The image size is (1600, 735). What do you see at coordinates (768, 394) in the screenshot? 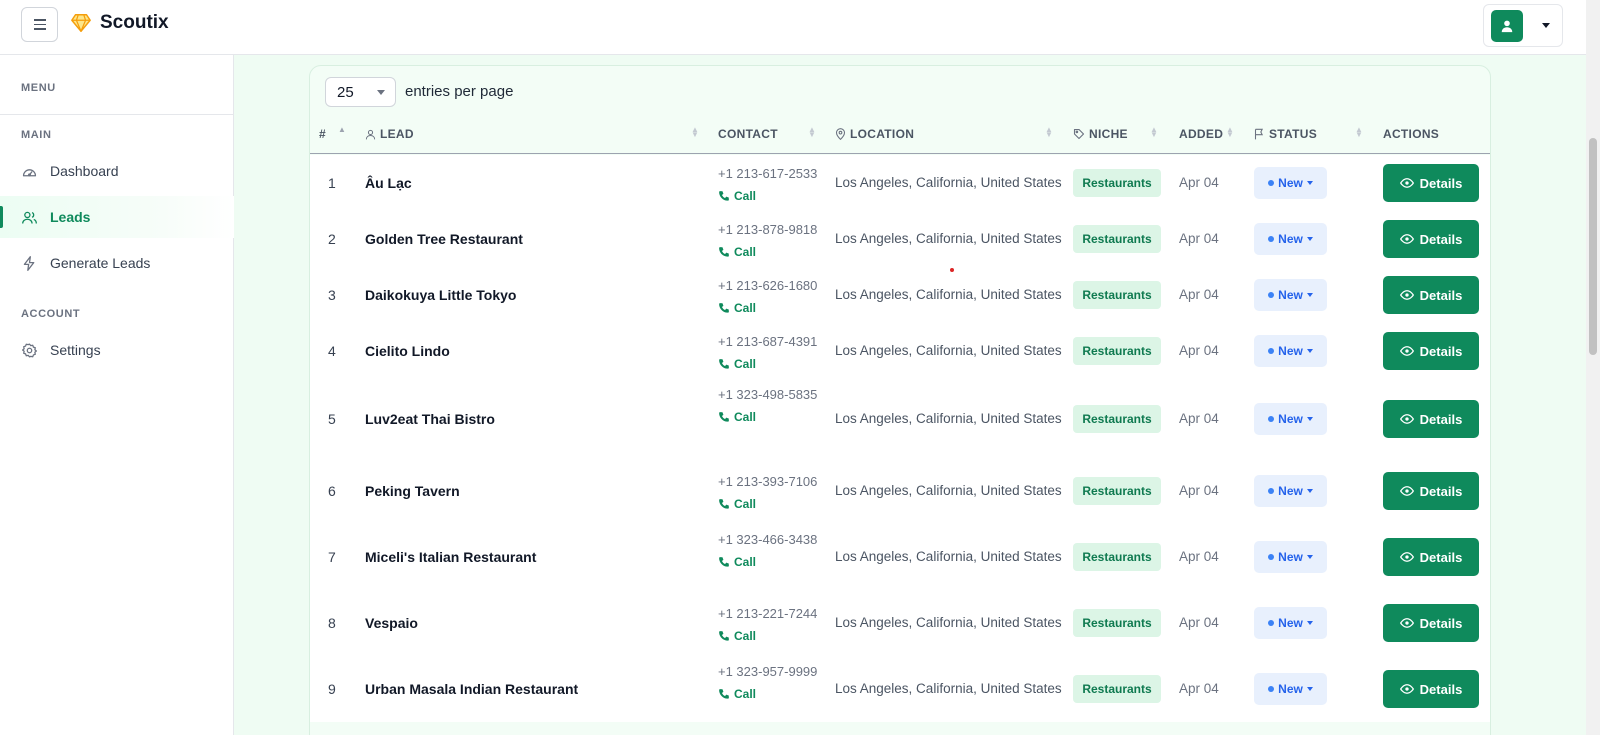
I see `phone-number: +1 323-498-5835` at bounding box center [768, 394].